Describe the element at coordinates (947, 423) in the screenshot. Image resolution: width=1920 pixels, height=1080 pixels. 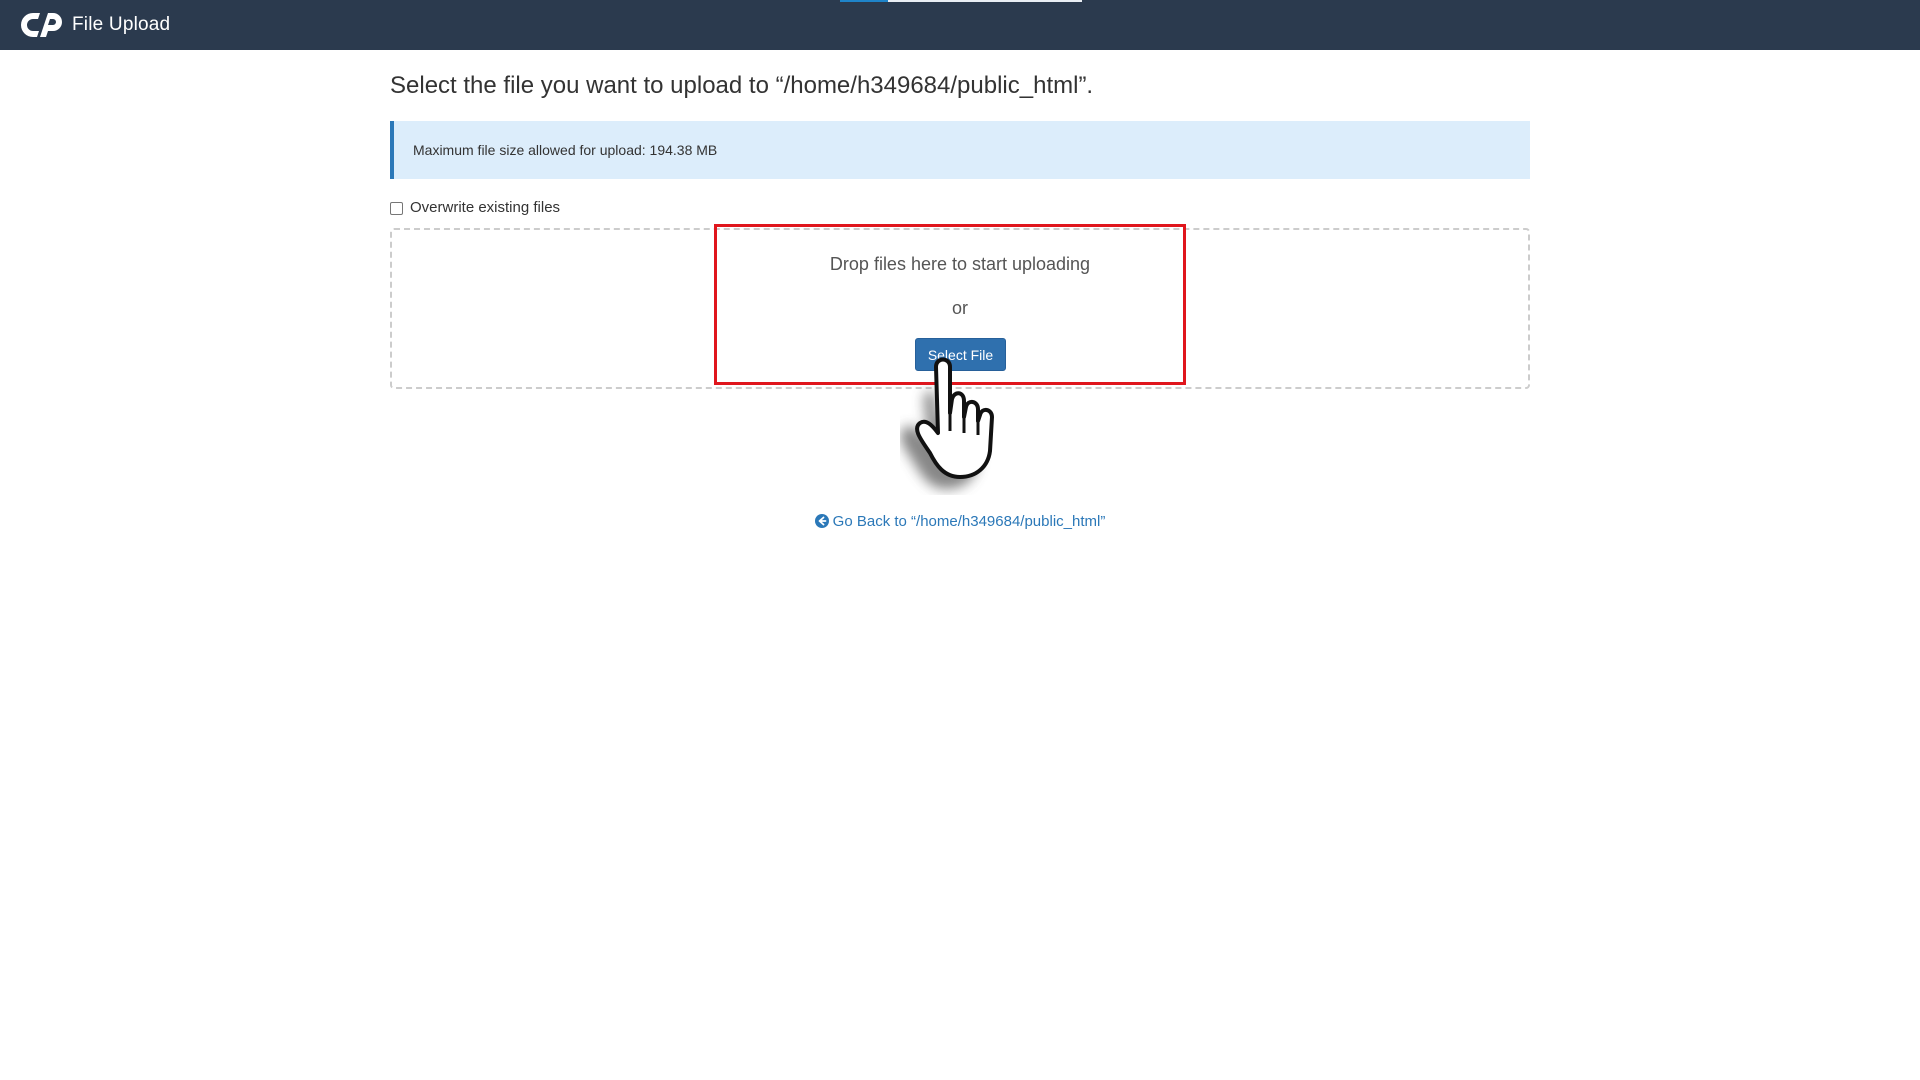
I see `hand-pointer-icon` at that location.